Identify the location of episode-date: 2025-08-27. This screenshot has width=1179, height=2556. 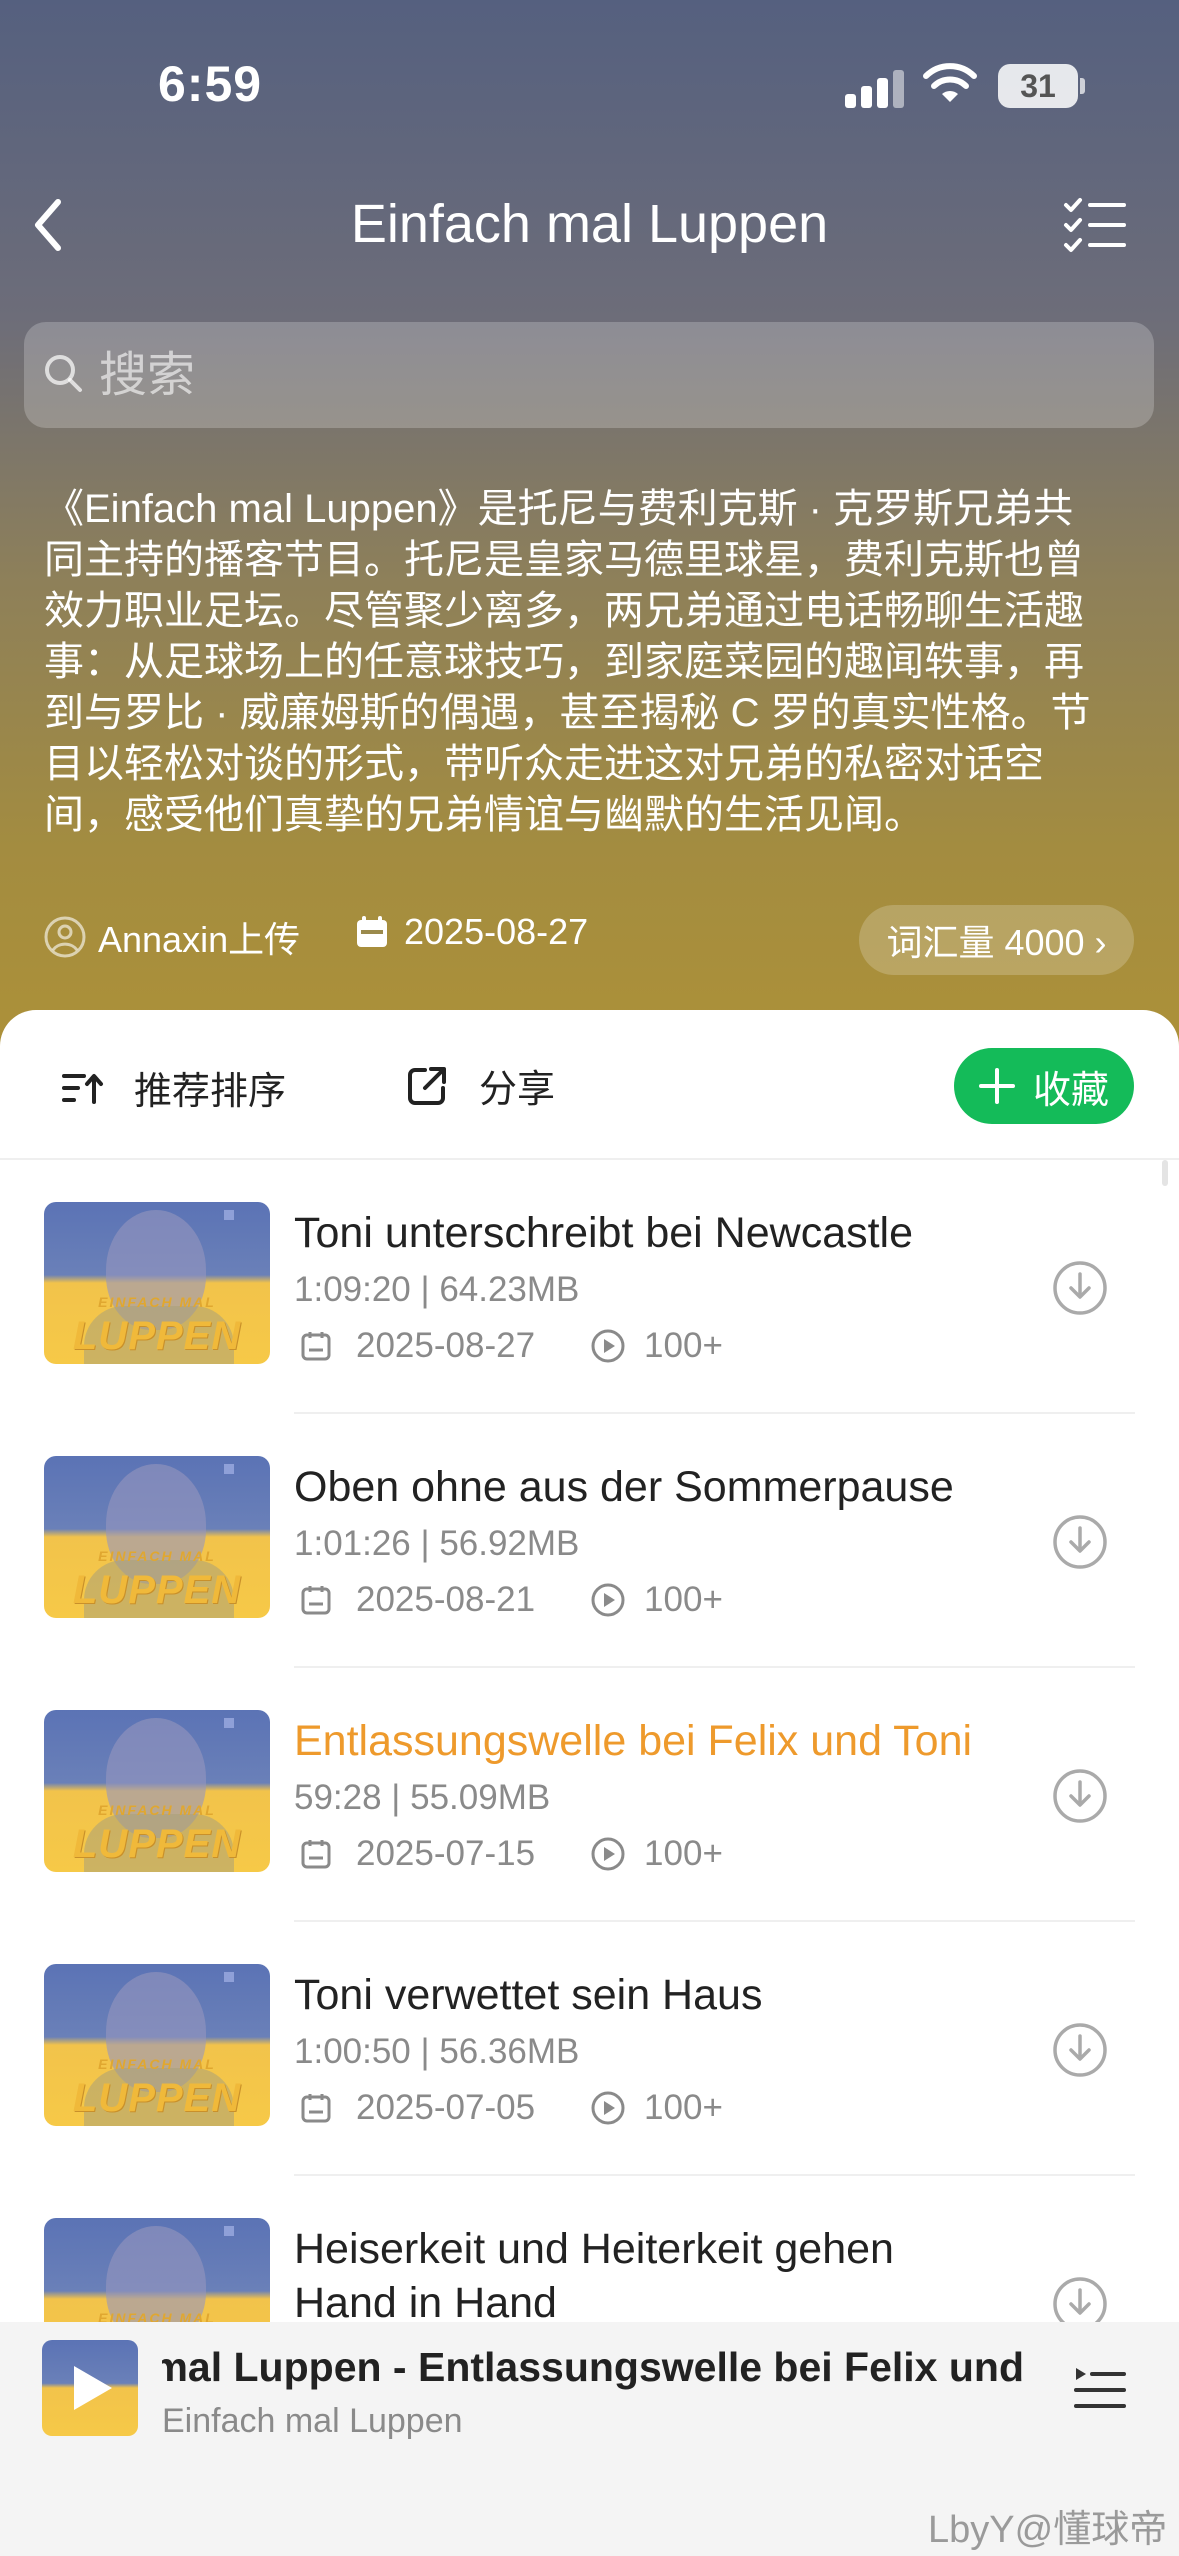
(446, 1345).